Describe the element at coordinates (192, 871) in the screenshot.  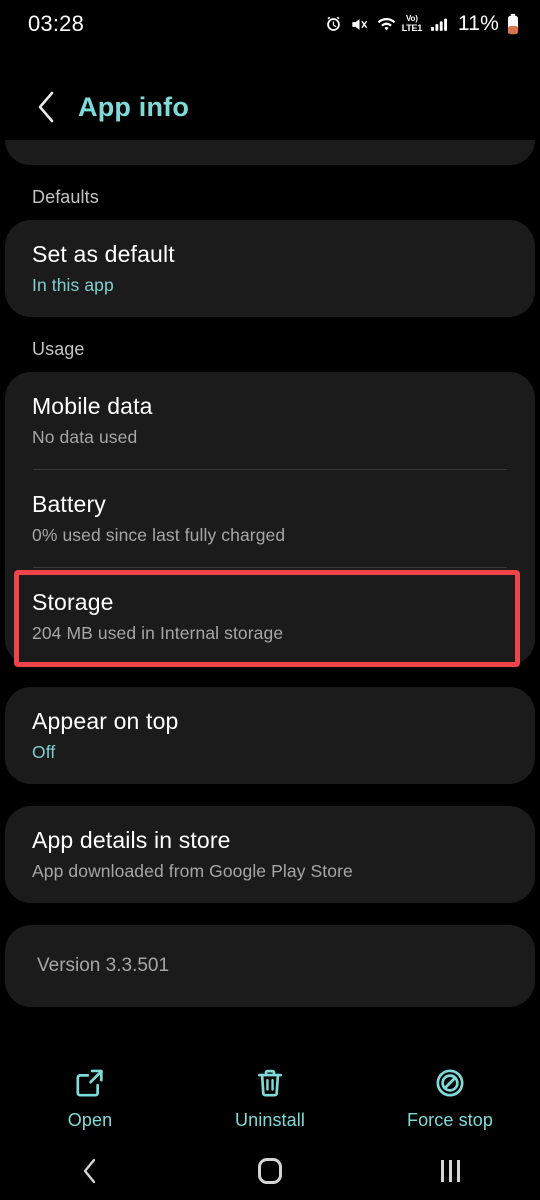
I see `row-subtitle: App downloaded from Google Play Store` at that location.